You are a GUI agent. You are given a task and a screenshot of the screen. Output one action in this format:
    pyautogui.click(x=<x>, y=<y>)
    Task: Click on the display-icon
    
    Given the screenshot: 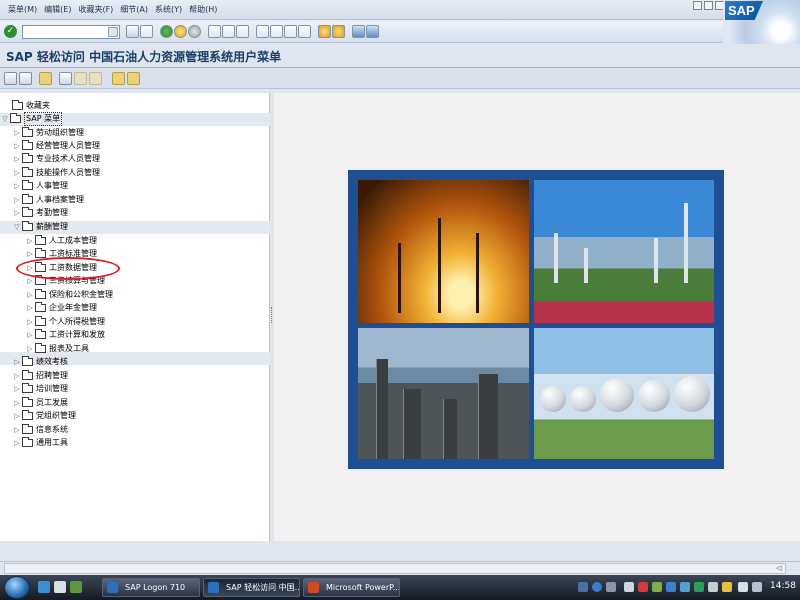 What is the action you would take?
    pyautogui.click(x=743, y=587)
    